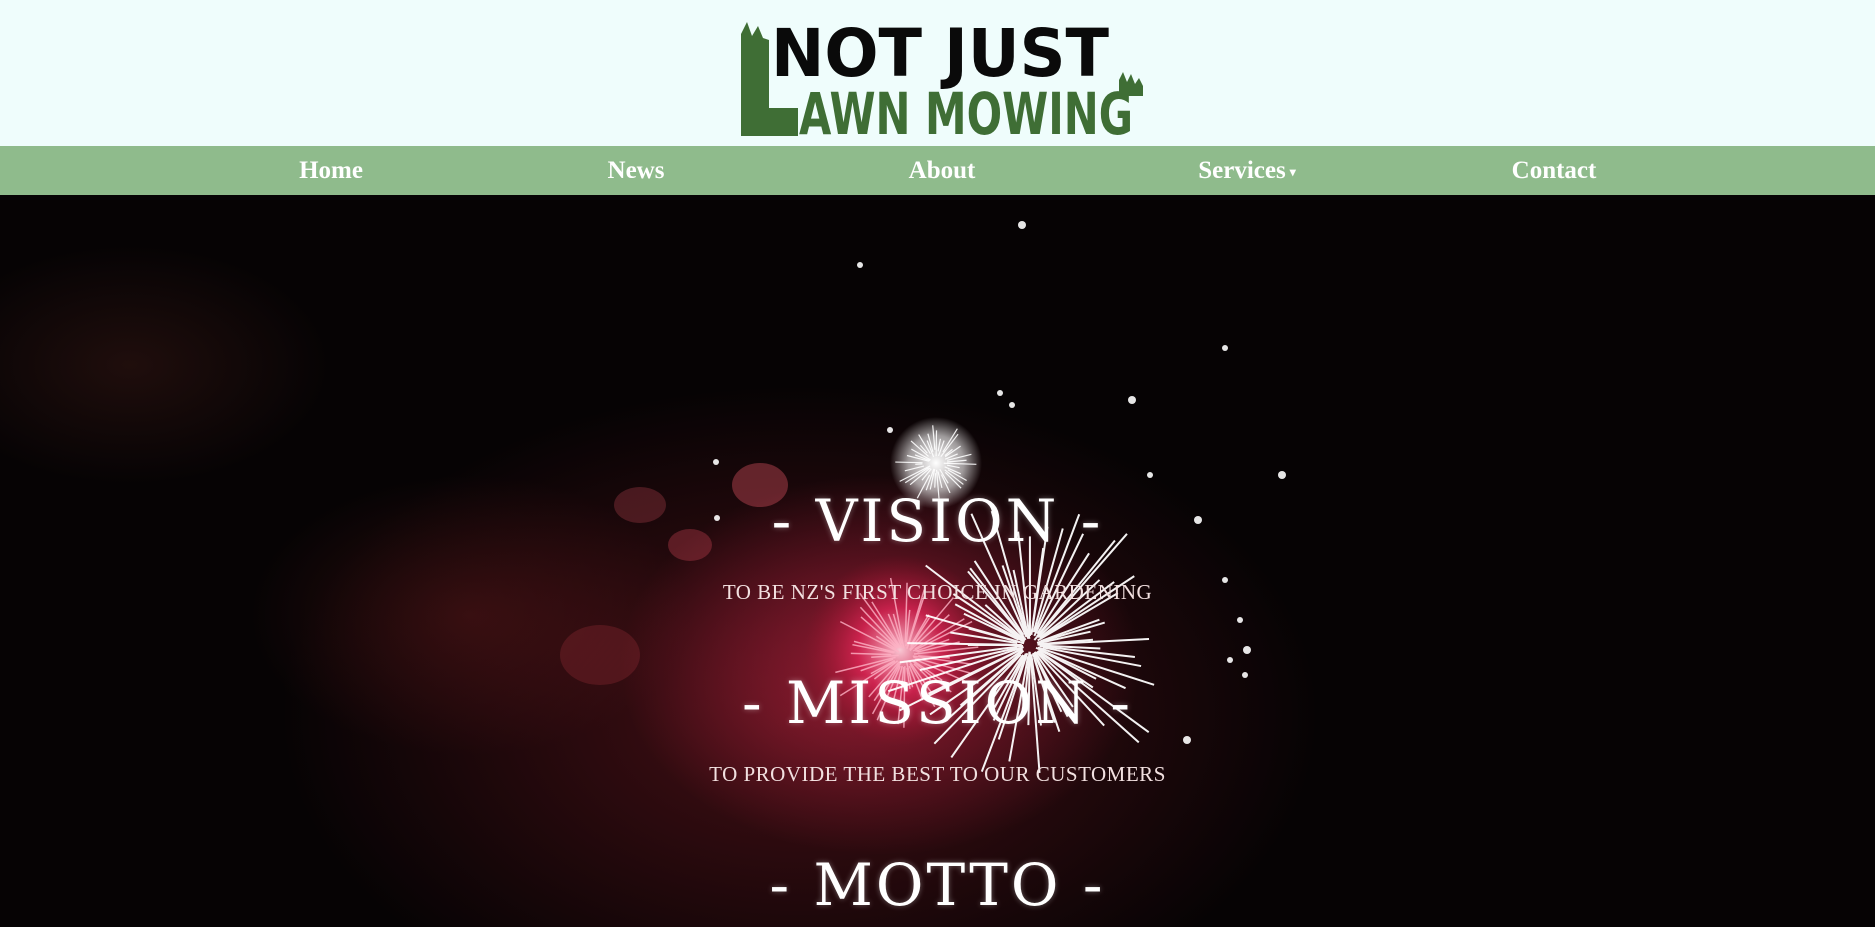 The height and width of the screenshot is (927, 1875). What do you see at coordinates (937, 592) in the screenshot?
I see `vision-text: TO BE NZ'S FIRST CHOICE IN GARDENING` at bounding box center [937, 592].